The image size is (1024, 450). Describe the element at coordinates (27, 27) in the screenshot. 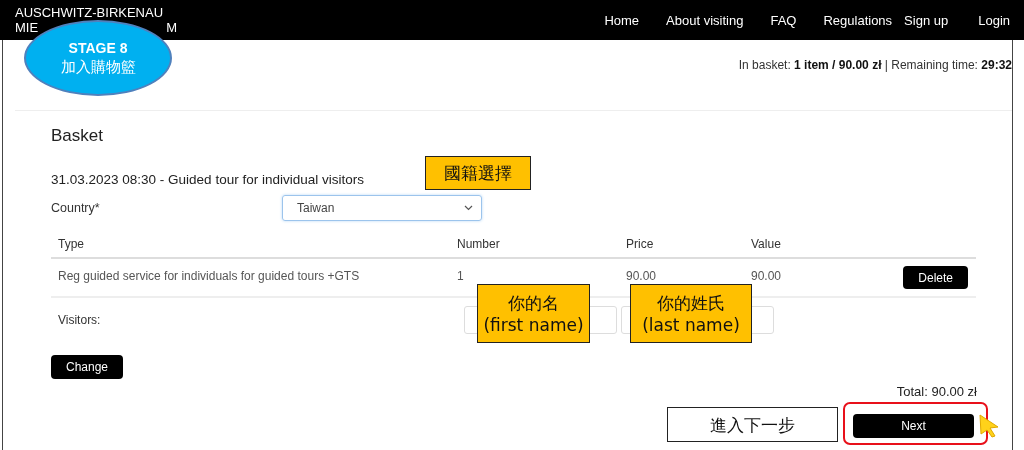

I see `logo-text: MIE` at that location.